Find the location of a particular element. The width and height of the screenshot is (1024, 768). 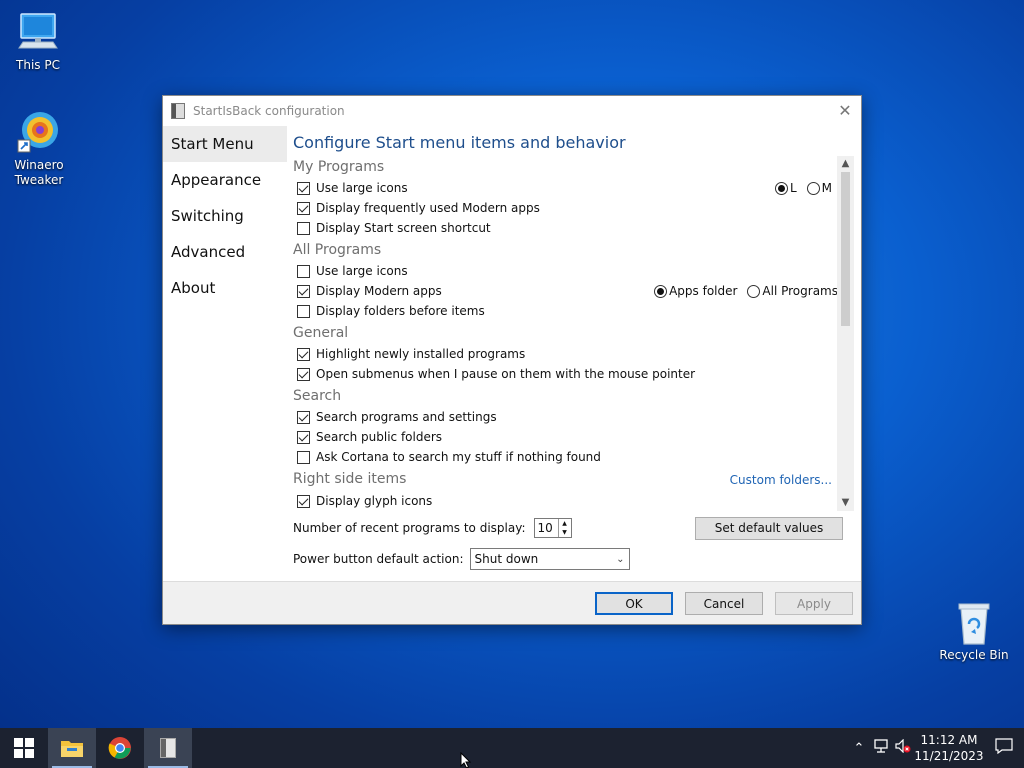

taskbar-startisback is located at coordinates (168, 748).